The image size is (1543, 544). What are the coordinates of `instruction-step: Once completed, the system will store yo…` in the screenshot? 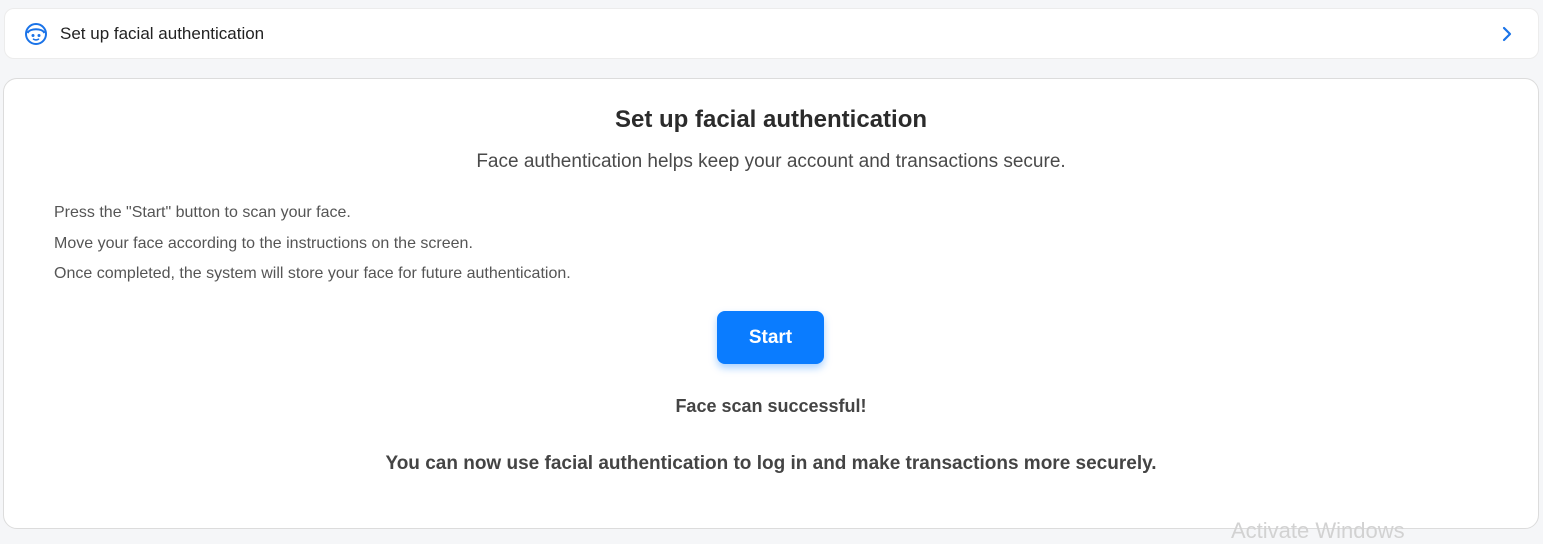 It's located at (312, 273).